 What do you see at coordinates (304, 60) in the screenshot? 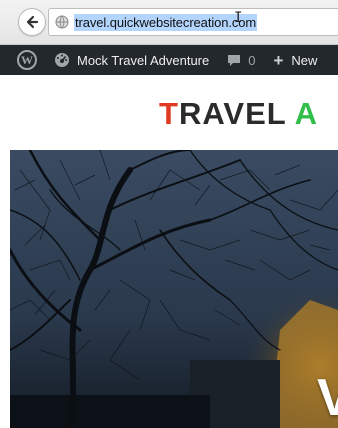
I see `new-label: New` at bounding box center [304, 60].